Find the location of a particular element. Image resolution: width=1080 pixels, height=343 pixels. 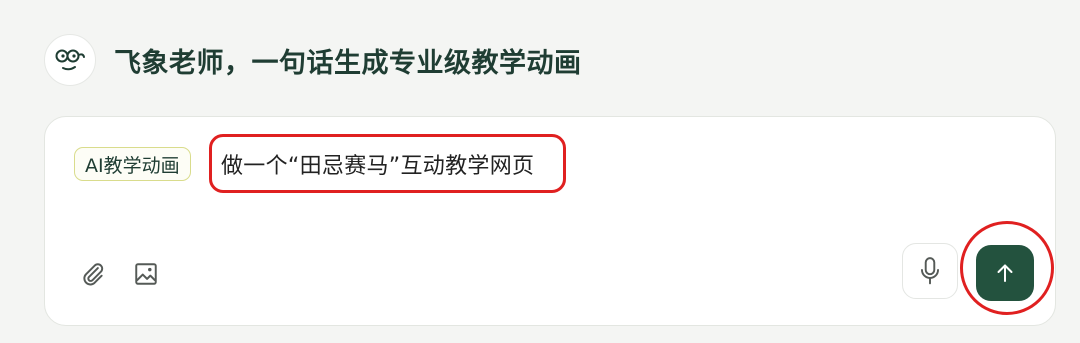

mode-tag: AI教学动画 is located at coordinates (132, 164).